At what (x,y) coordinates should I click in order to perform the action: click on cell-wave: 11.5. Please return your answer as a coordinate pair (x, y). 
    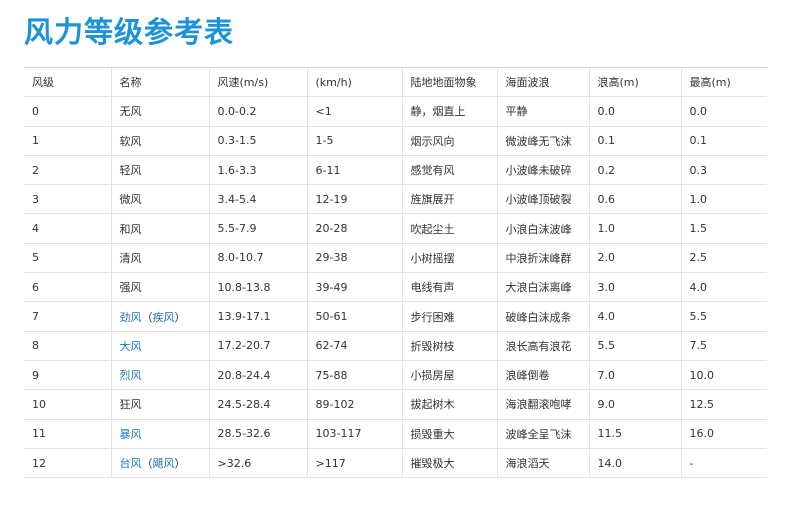
    Looking at the image, I should click on (634, 433).